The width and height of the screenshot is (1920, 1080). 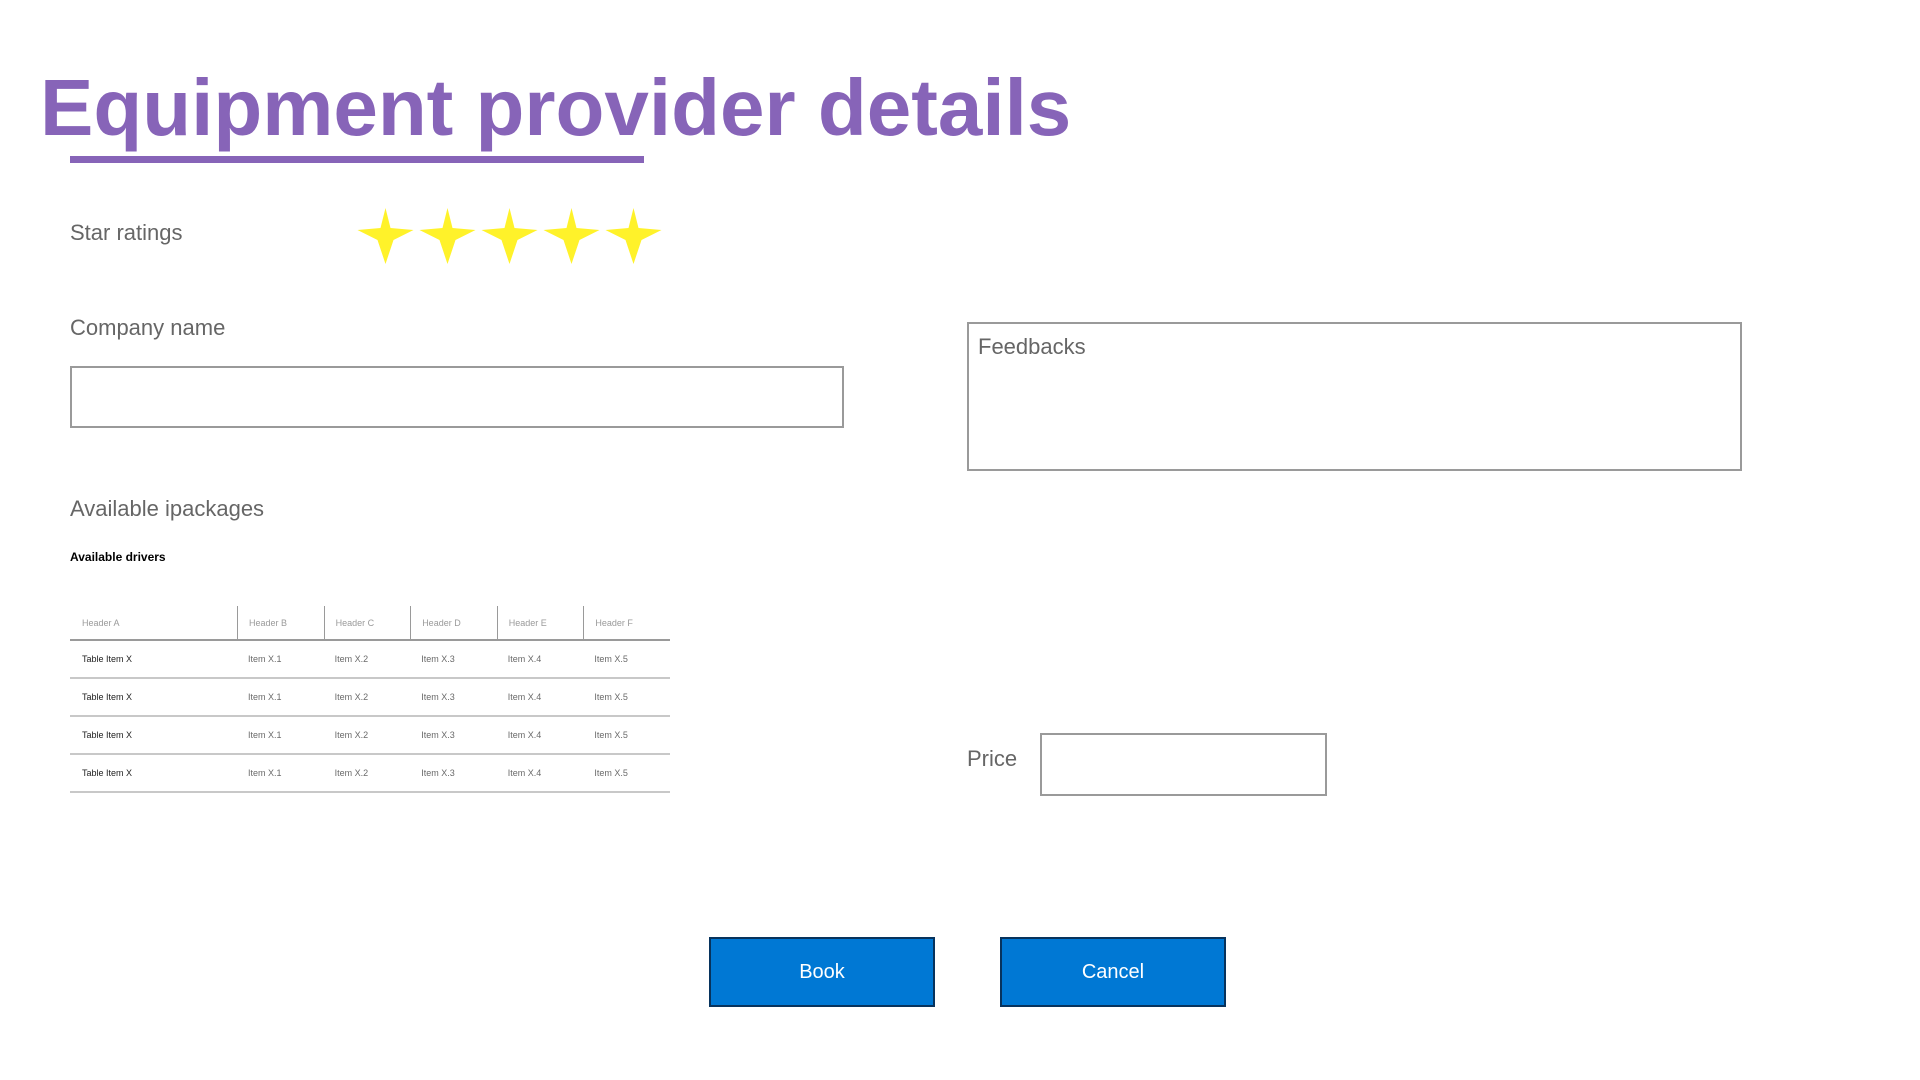 What do you see at coordinates (457, 397) in the screenshot?
I see `company-name-input` at bounding box center [457, 397].